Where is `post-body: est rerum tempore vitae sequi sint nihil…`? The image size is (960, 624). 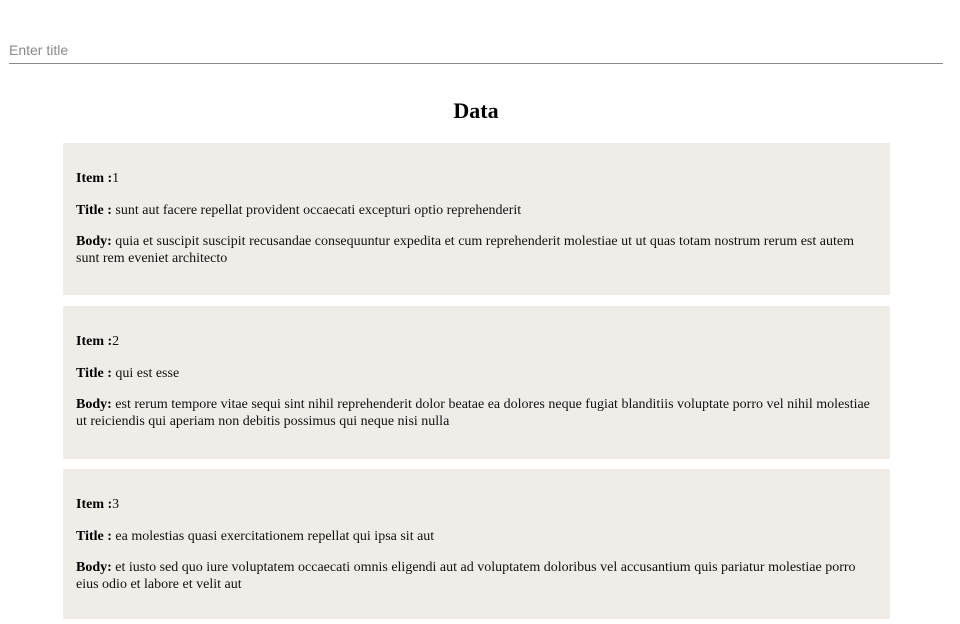 post-body: est rerum tempore vitae sequi sint nihil… is located at coordinates (473, 413).